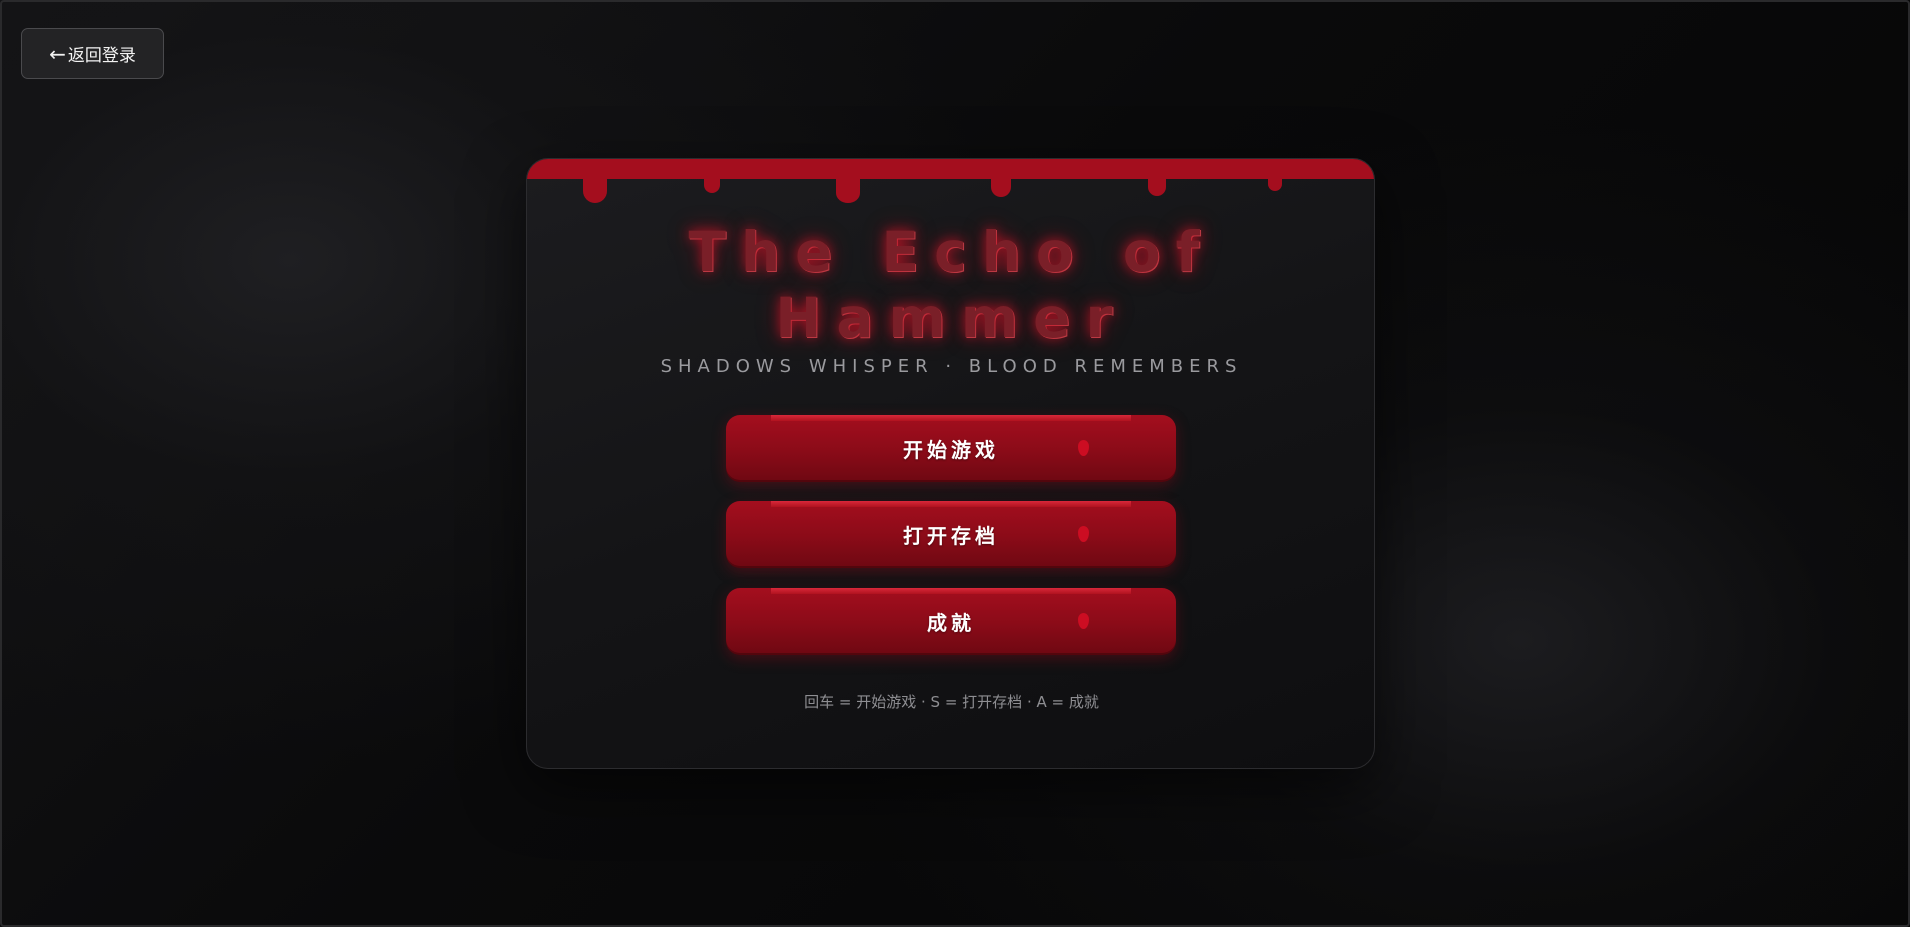 This screenshot has width=1910, height=927. I want to click on open-save-button: 打开存档, so click(951, 534).